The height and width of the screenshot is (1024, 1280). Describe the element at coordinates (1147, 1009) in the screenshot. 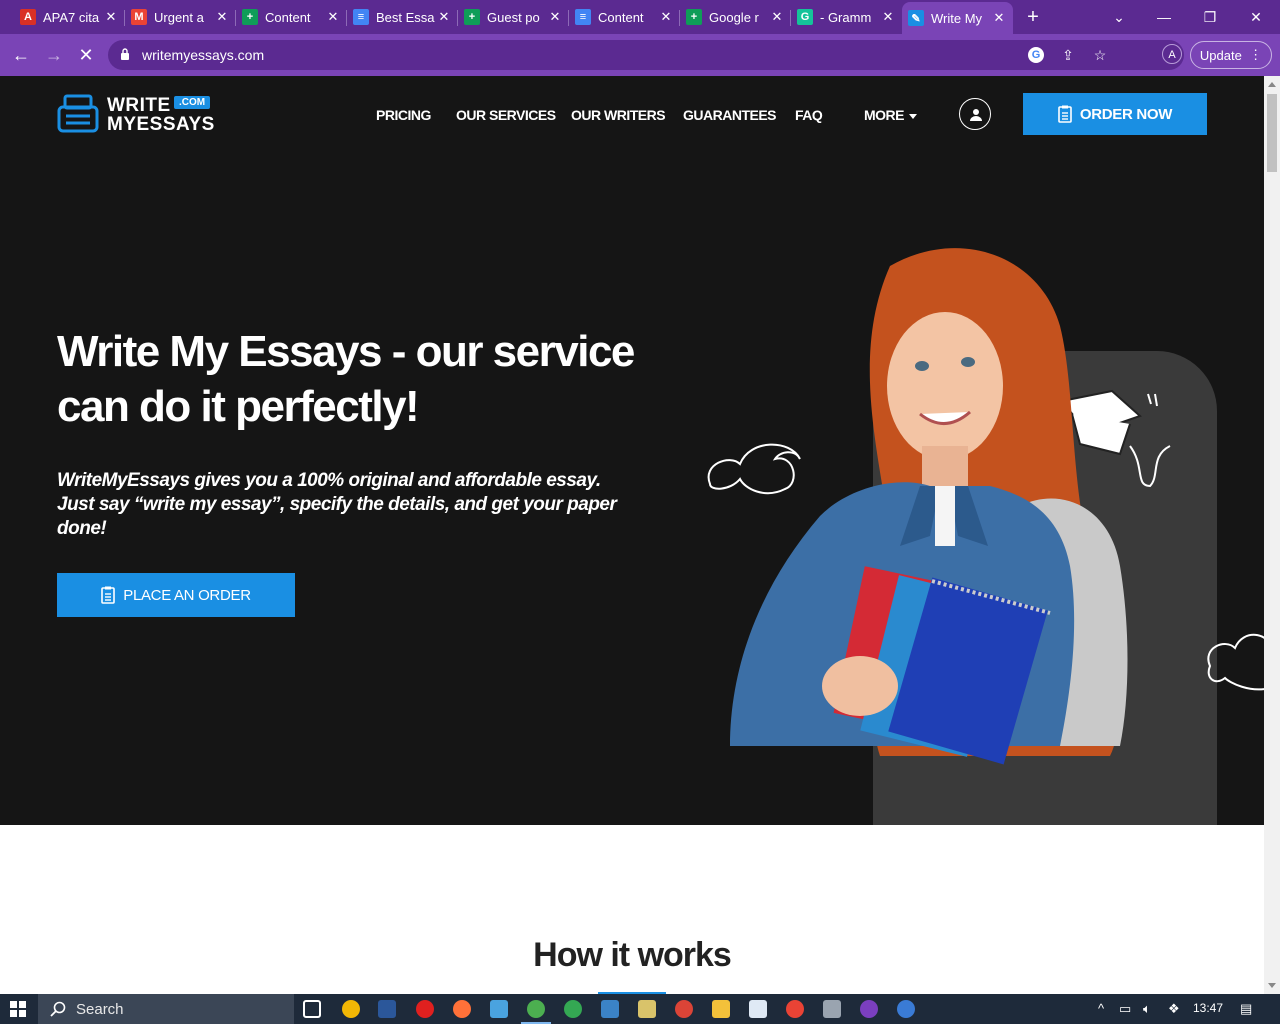

I see `volume-icon: 🔈︎` at that location.